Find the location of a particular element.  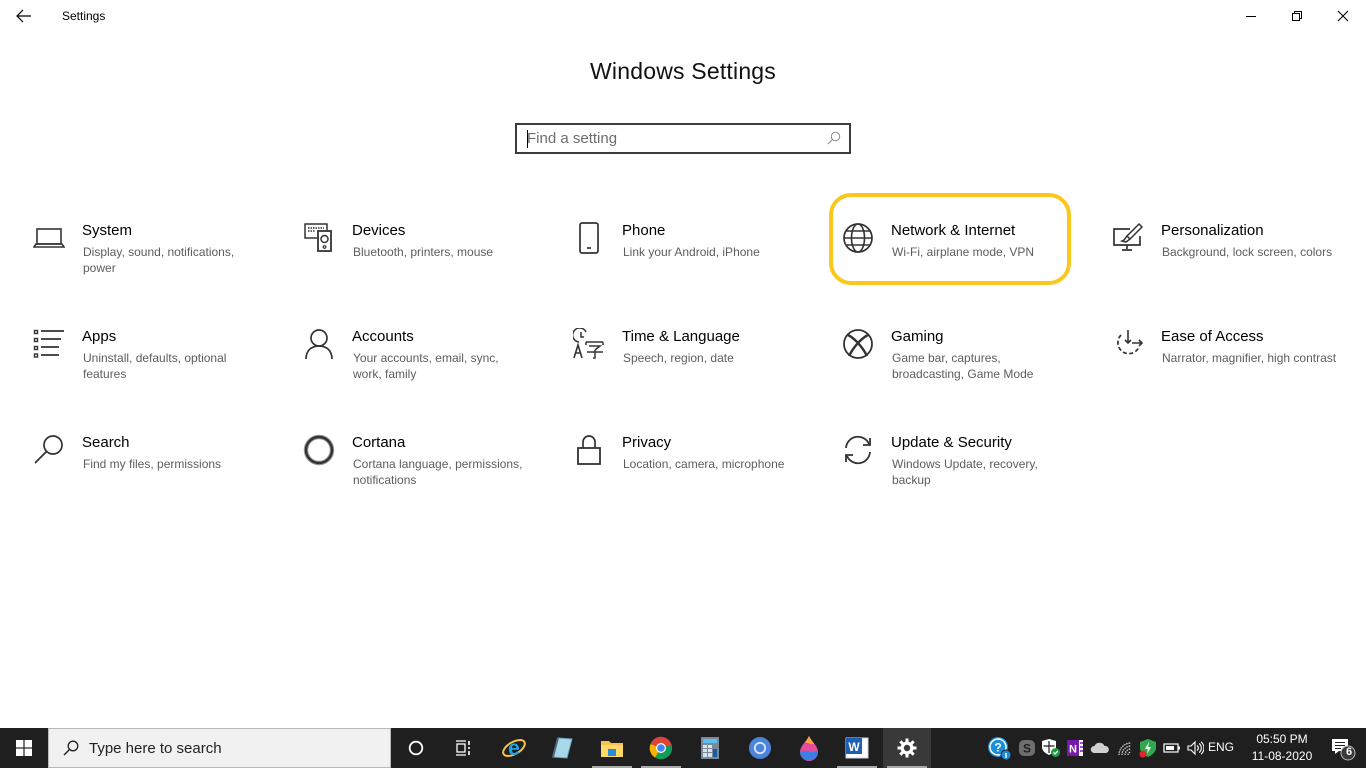

svg-text: N is located at coordinates (1073, 750).